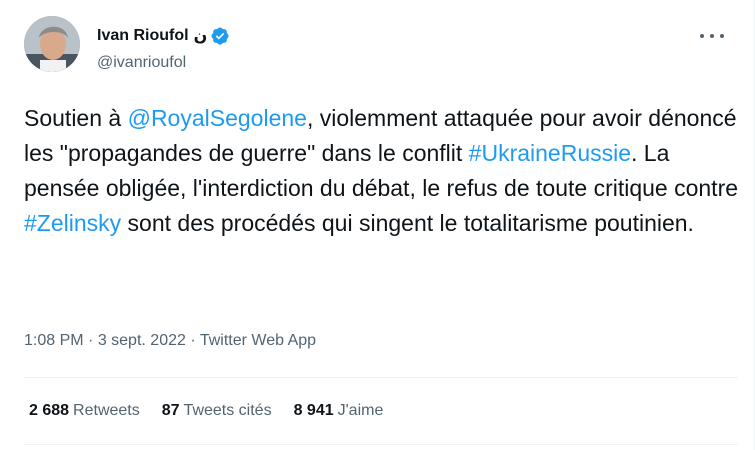  What do you see at coordinates (49, 410) in the screenshot?
I see `retweets-count: 2 688` at bounding box center [49, 410].